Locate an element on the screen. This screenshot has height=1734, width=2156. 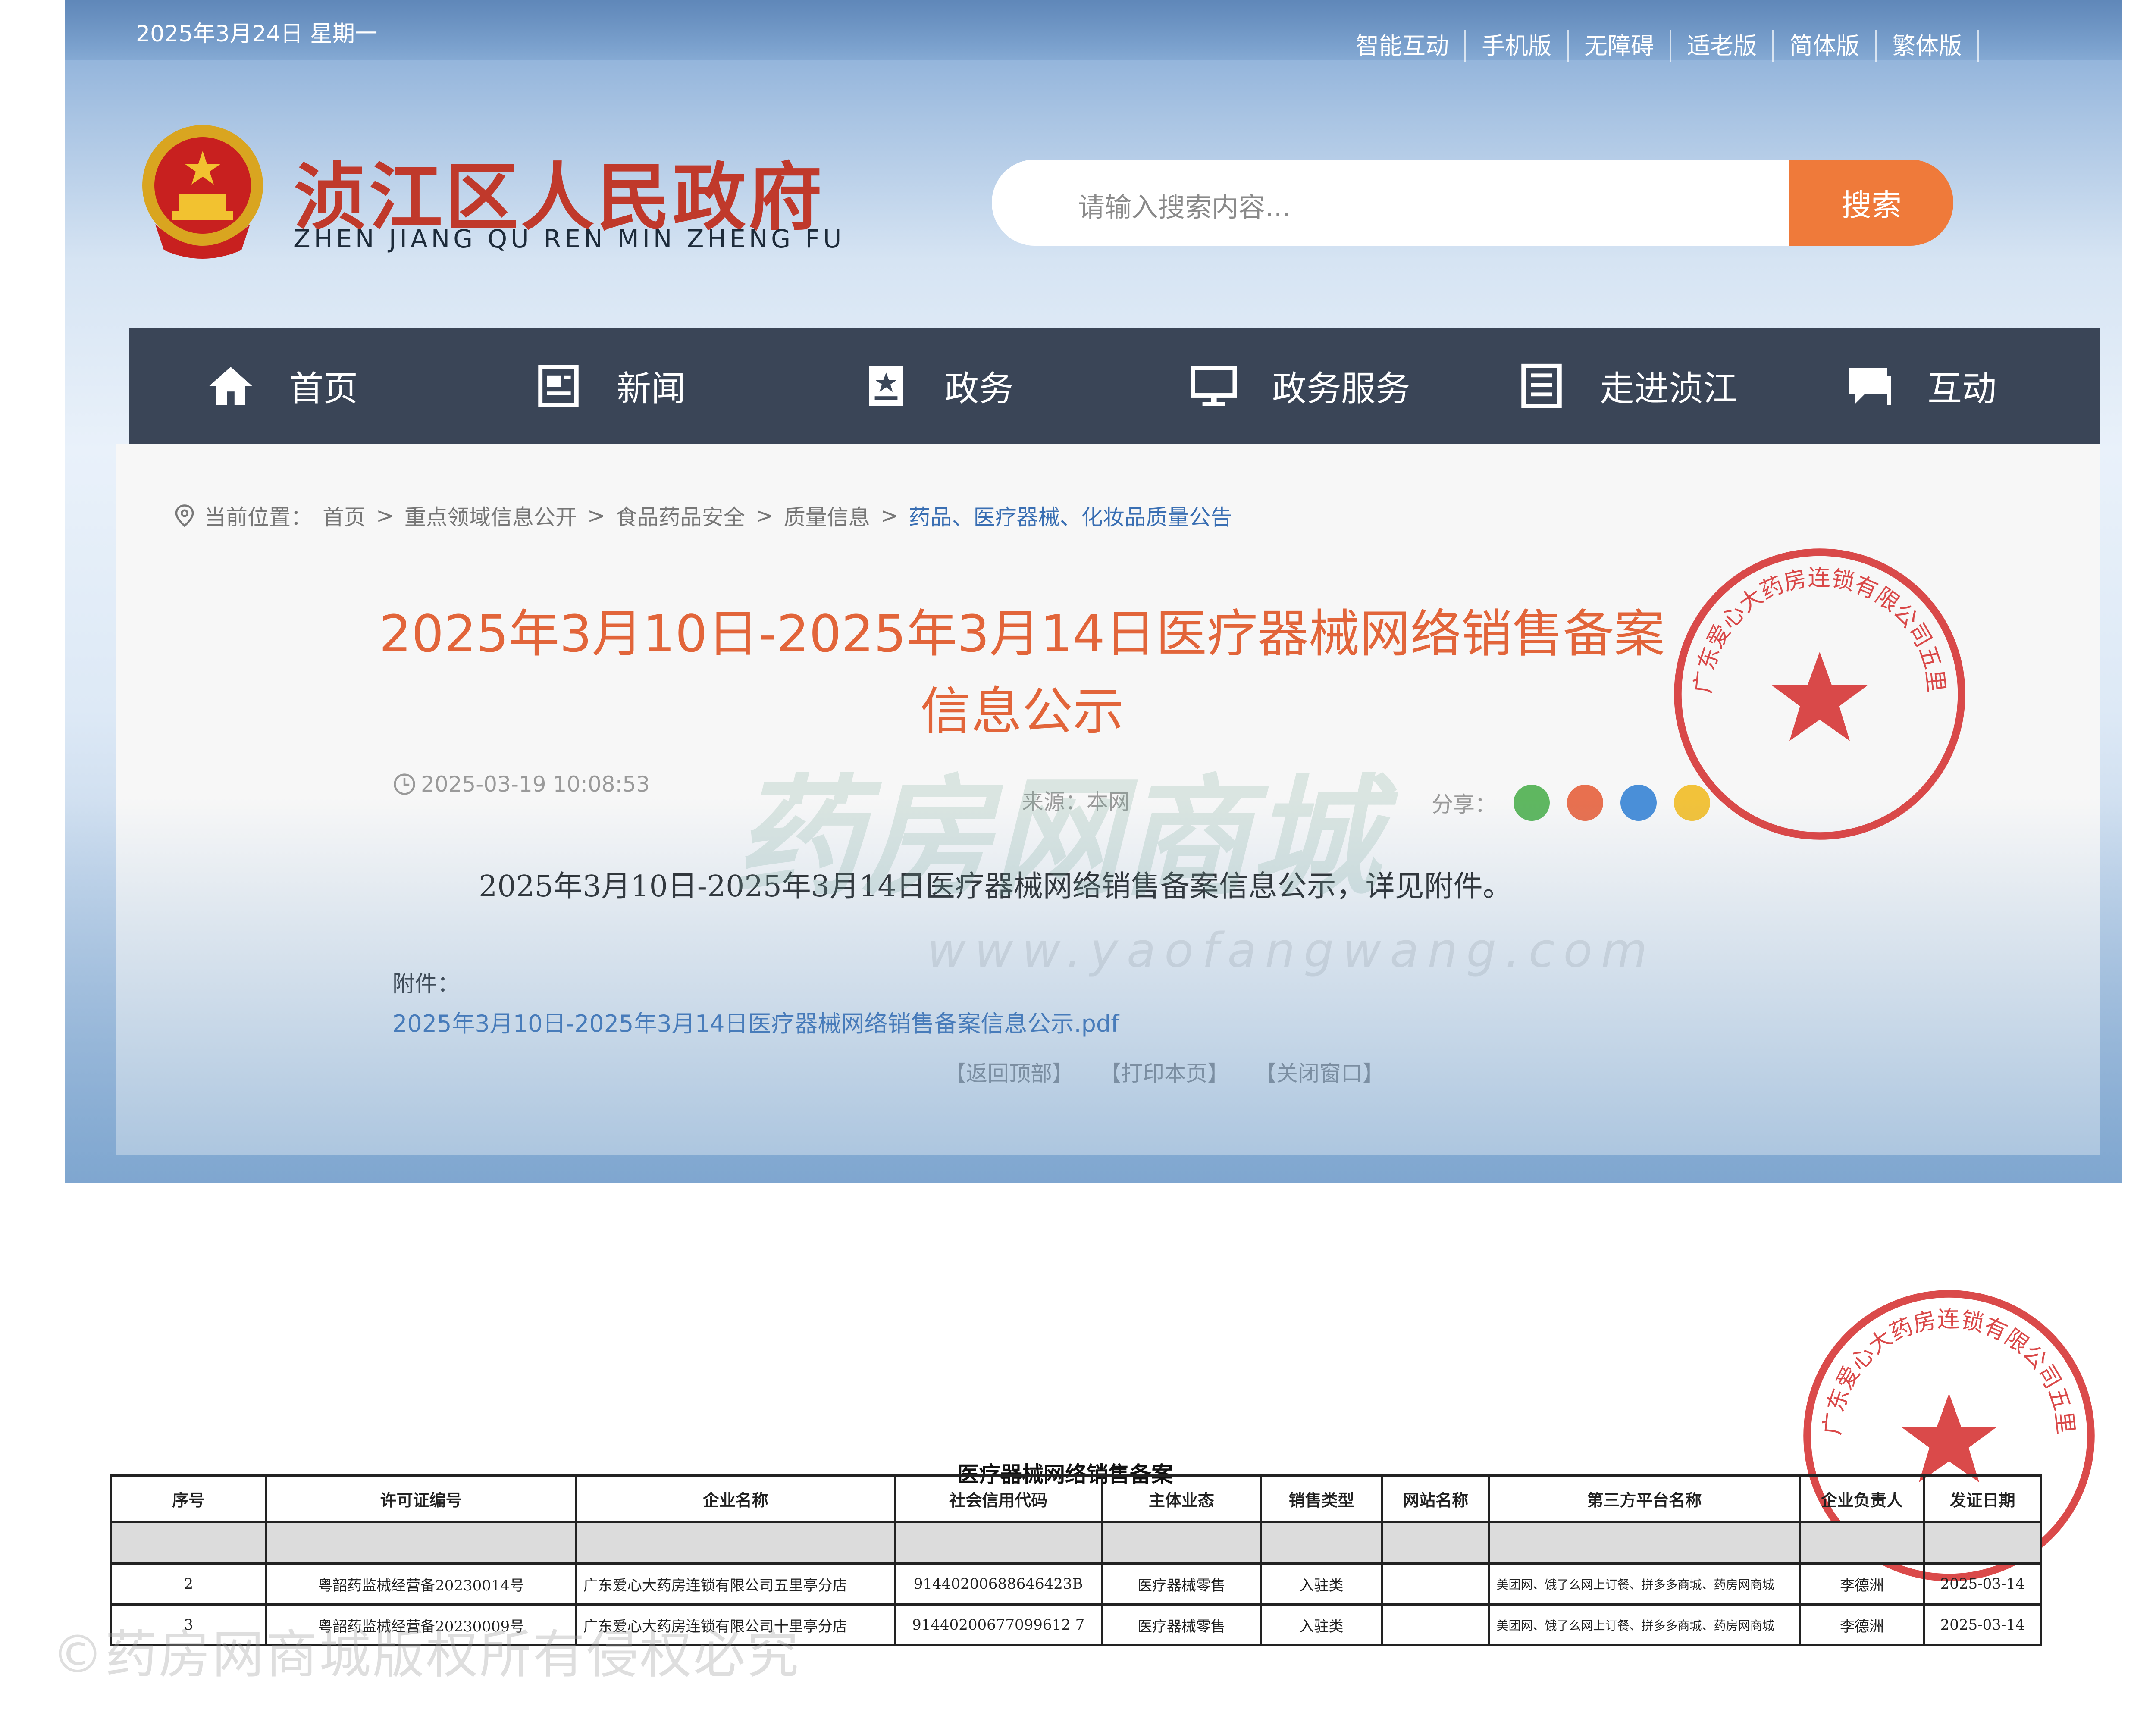
current-date: 2025年3月24日 星期一 is located at coordinates (257, 34).